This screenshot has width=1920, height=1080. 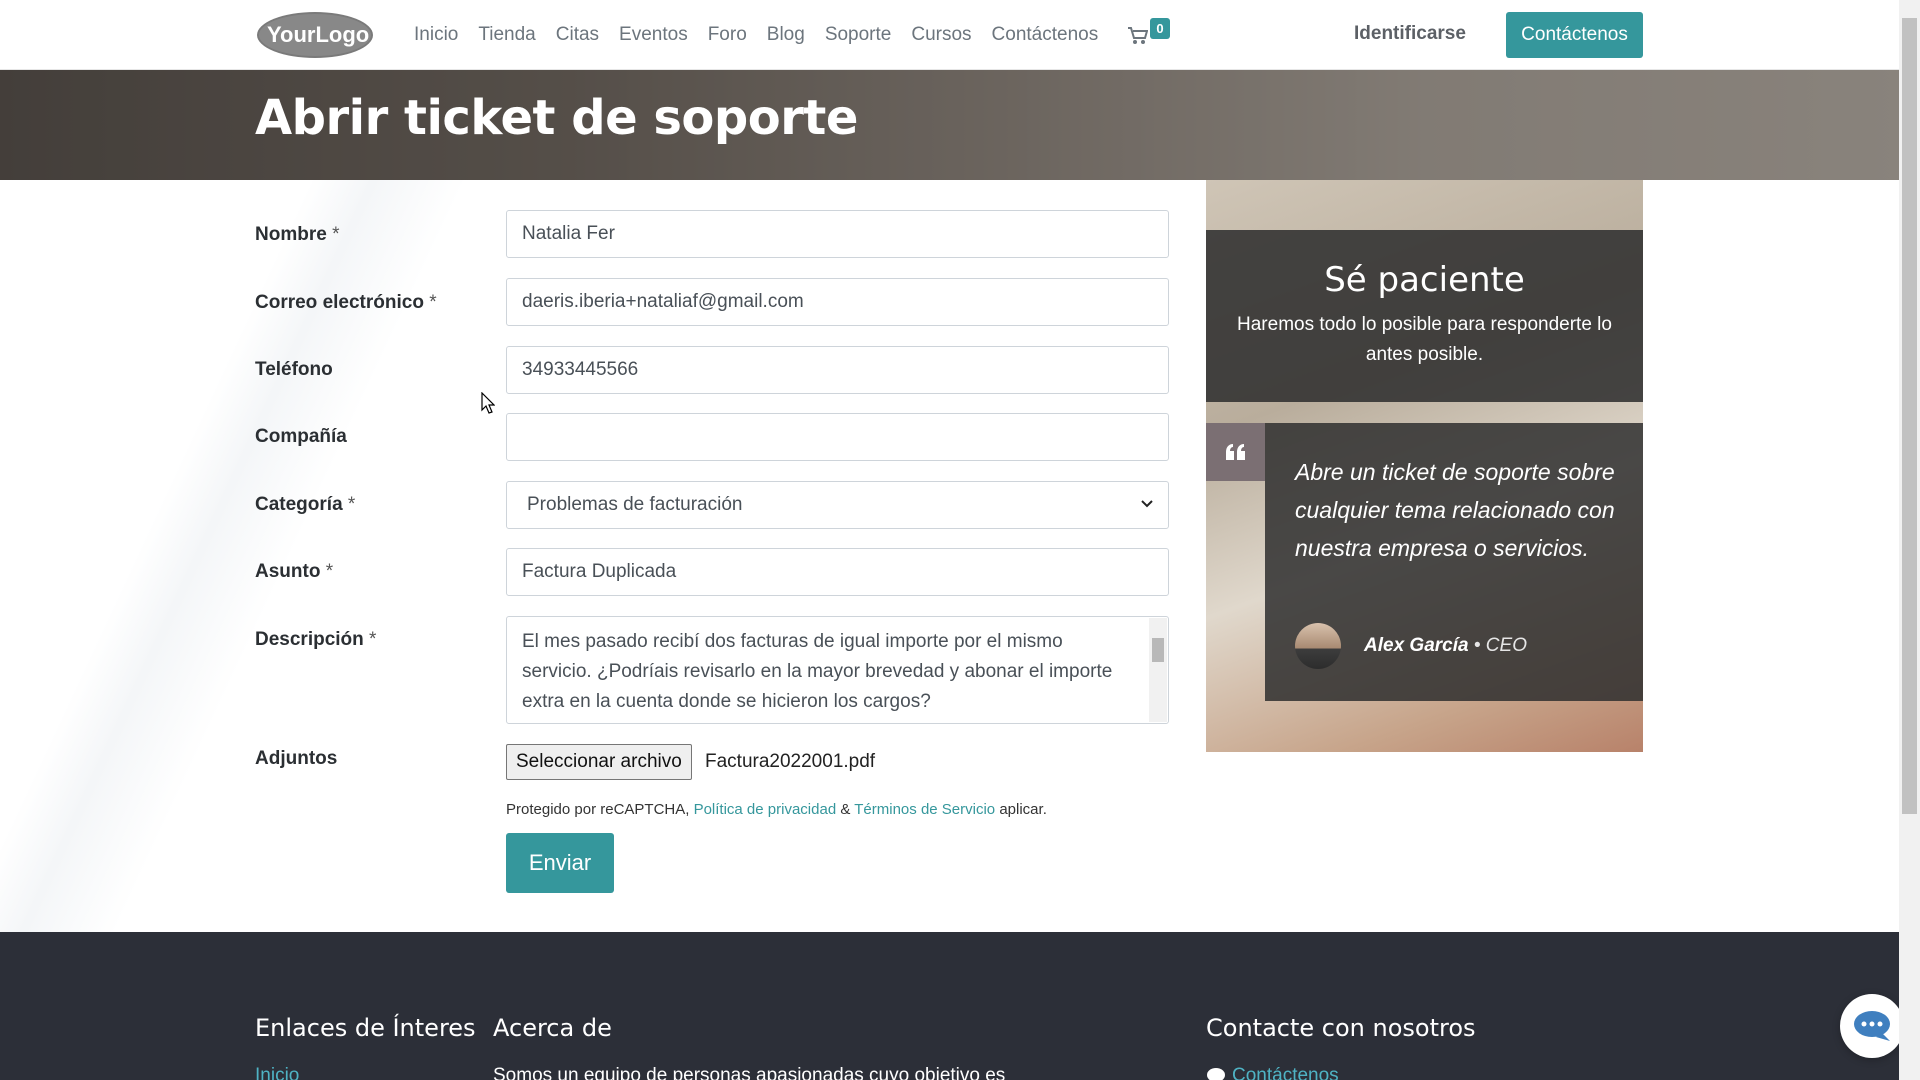 What do you see at coordinates (577, 35) in the screenshot?
I see `nav-citas: Citas` at bounding box center [577, 35].